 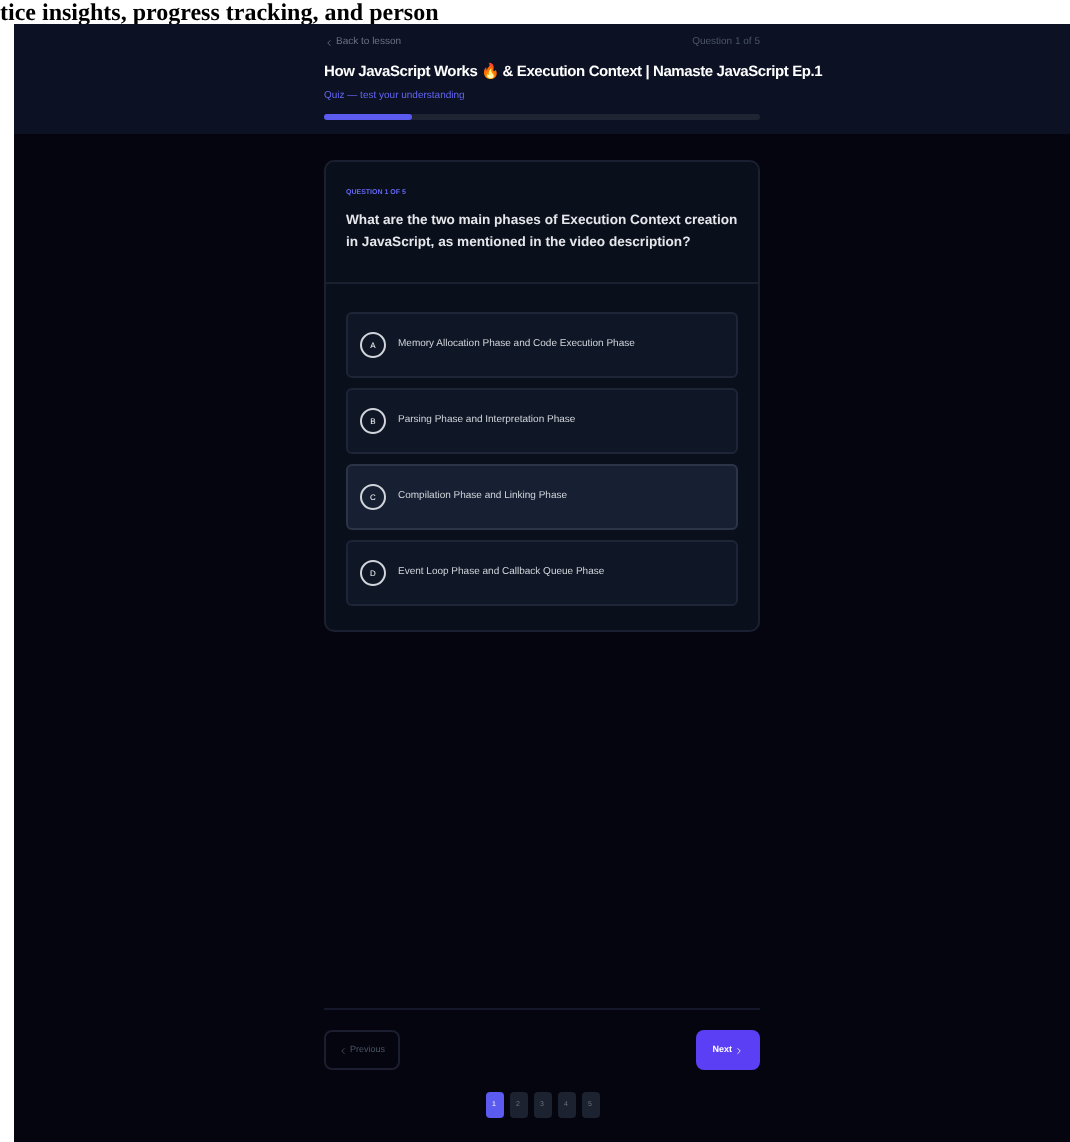 I want to click on banner-text: tice insights, progress tracking, and person, so click(x=219, y=12).